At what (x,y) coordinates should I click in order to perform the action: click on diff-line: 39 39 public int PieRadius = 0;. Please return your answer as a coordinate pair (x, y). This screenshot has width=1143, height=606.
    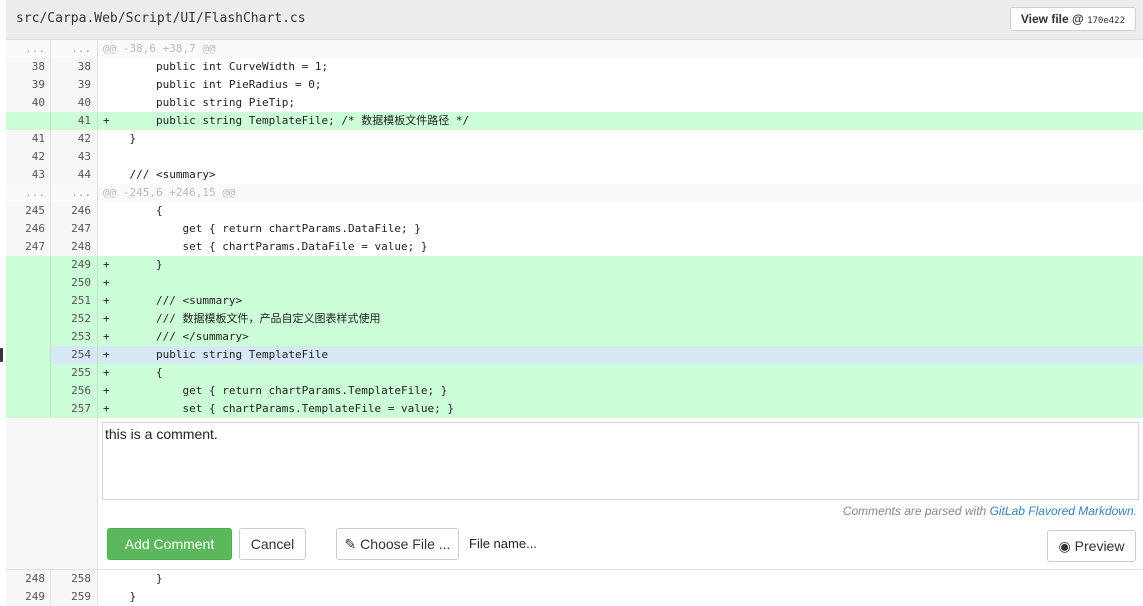
    Looking at the image, I should click on (574, 85).